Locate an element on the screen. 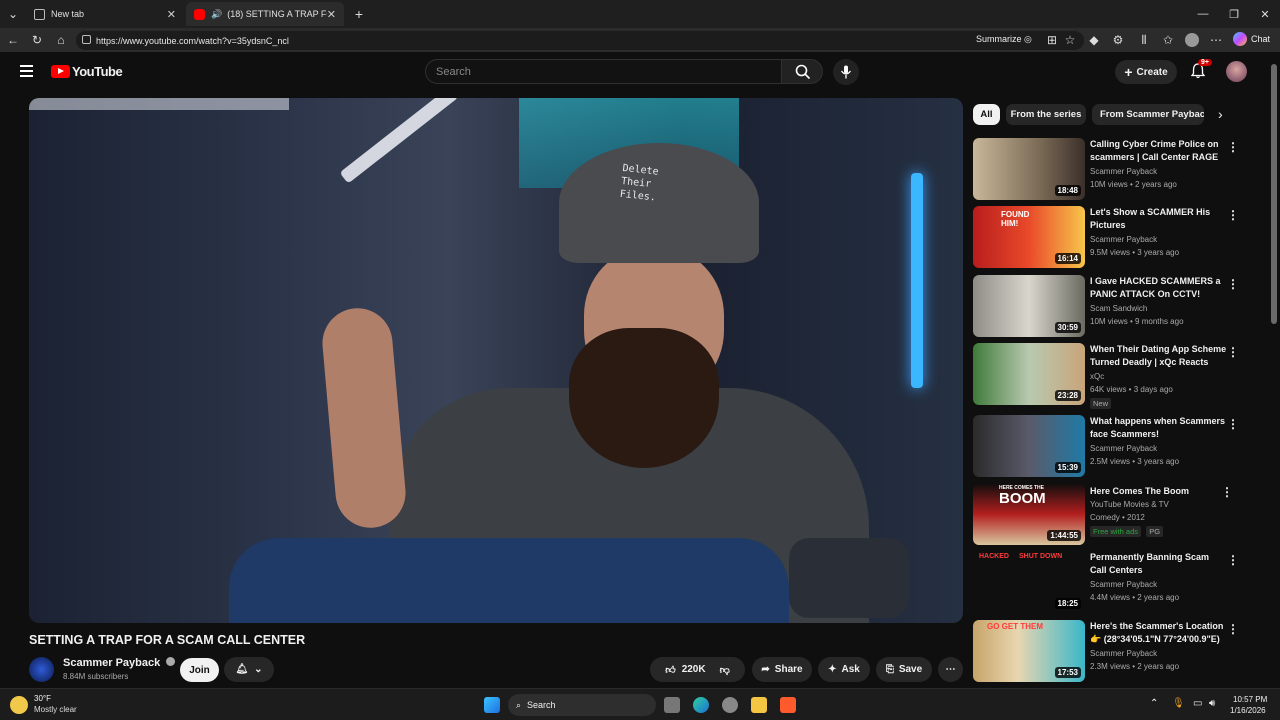 This screenshot has height=720, width=1280. more-actions-button: ⋯ is located at coordinates (950, 669).